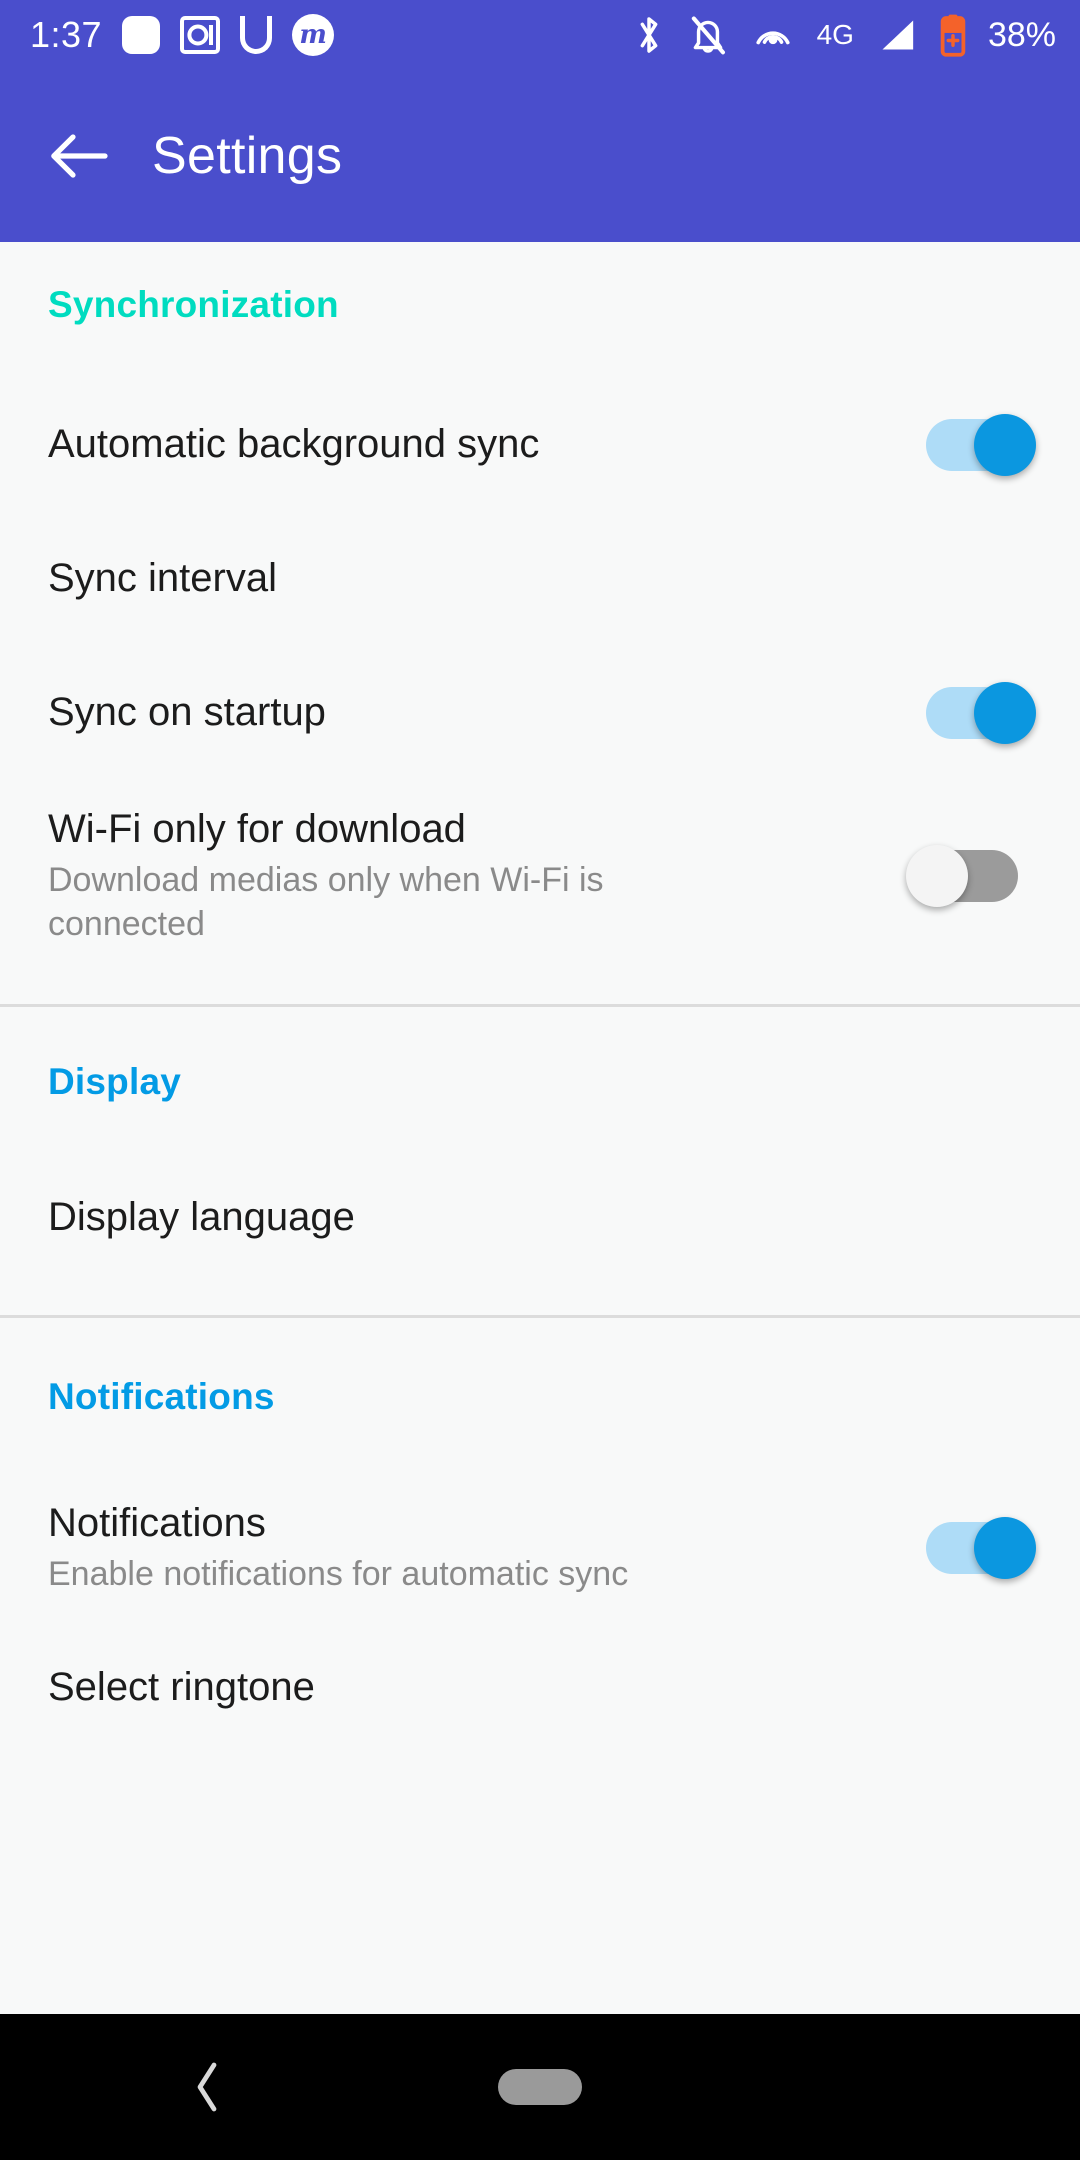 This screenshot has width=1080, height=2160. I want to click on pref-text: Sync interval, so click(542, 578).